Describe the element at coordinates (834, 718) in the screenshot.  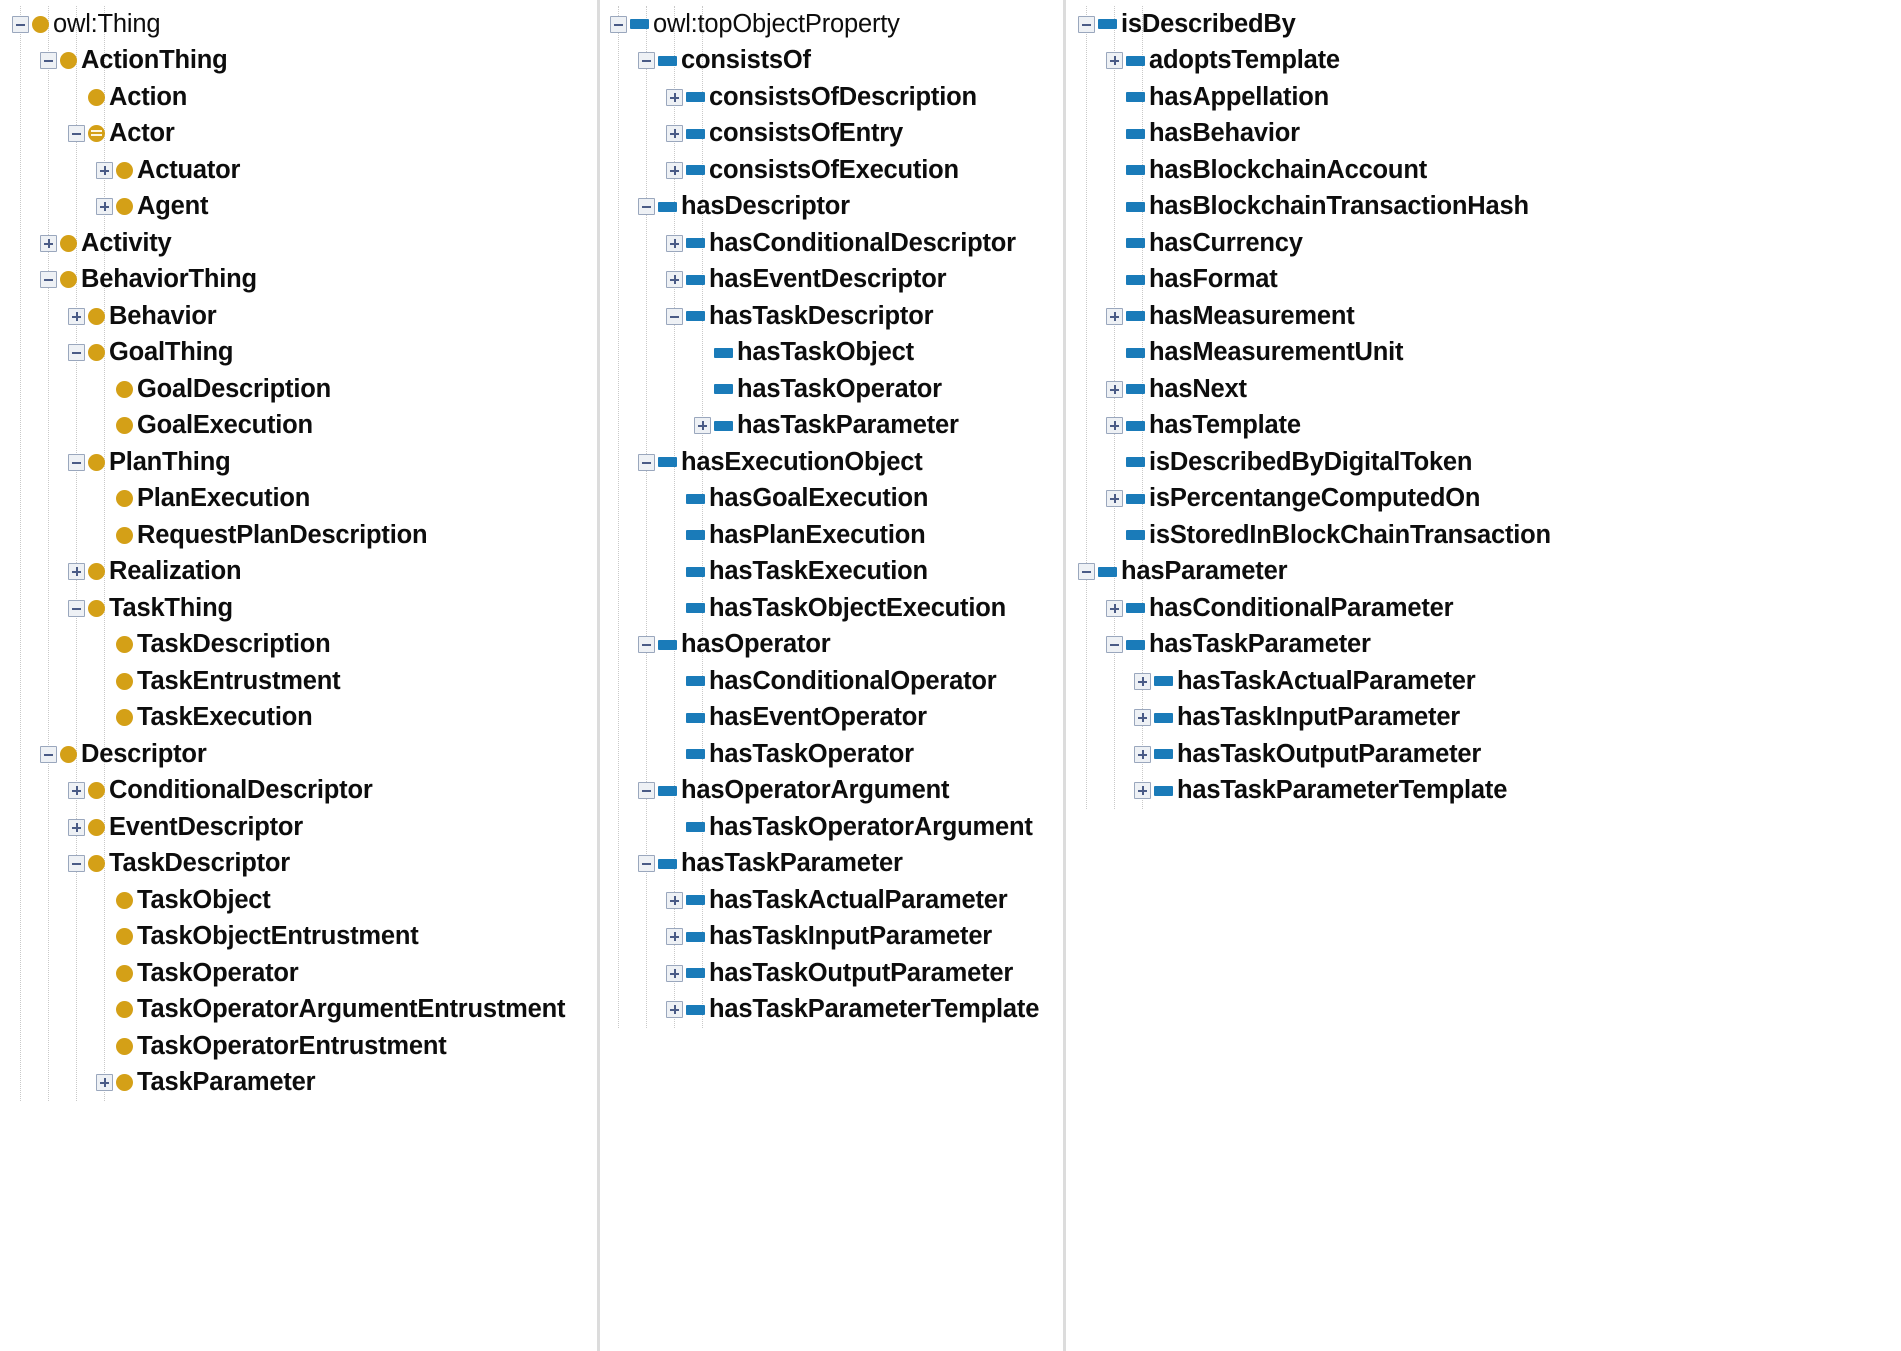
I see `tree-node: hasEventOperator` at that location.